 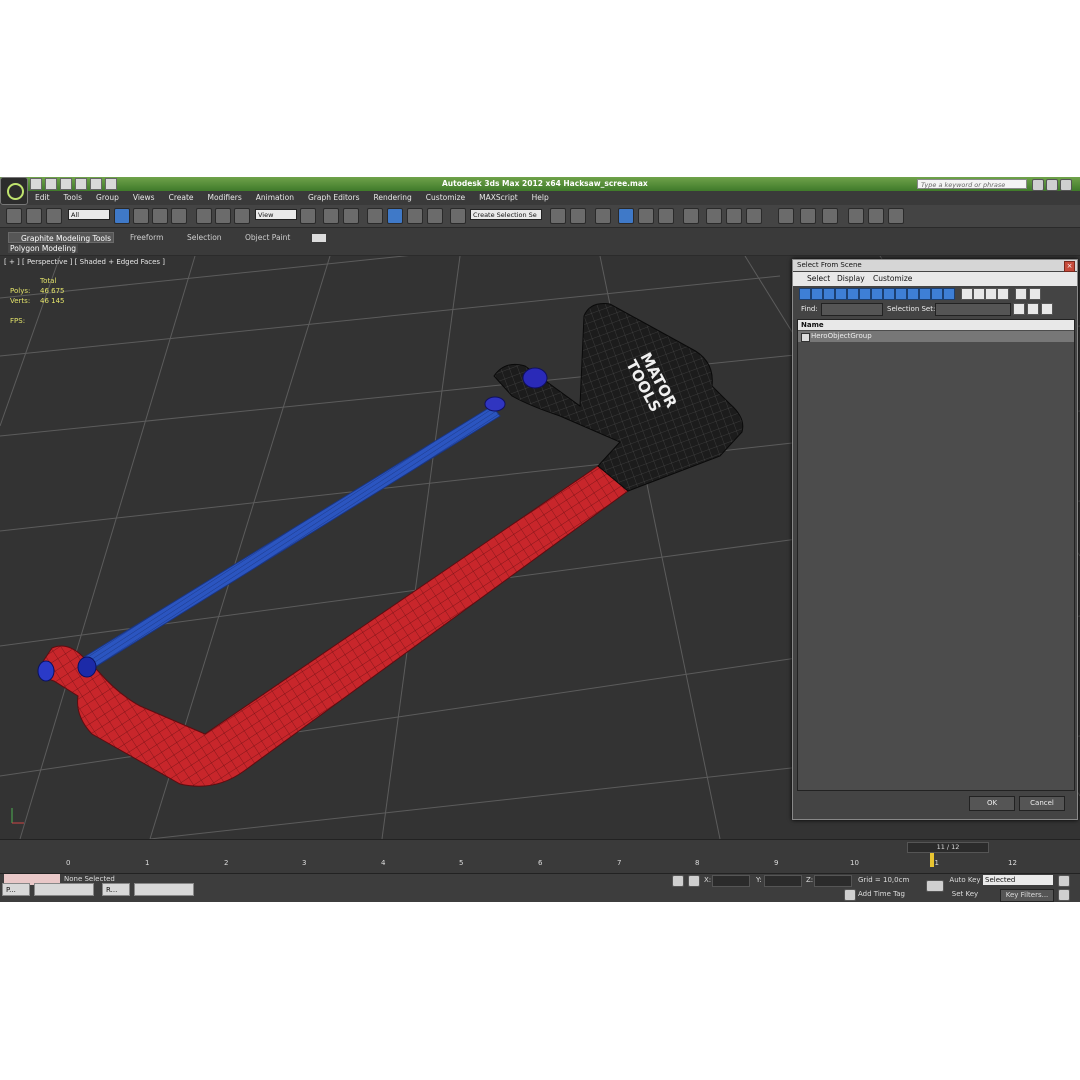 What do you see at coordinates (392, 198) in the screenshot?
I see `menu-rendering: Rendering` at bounding box center [392, 198].